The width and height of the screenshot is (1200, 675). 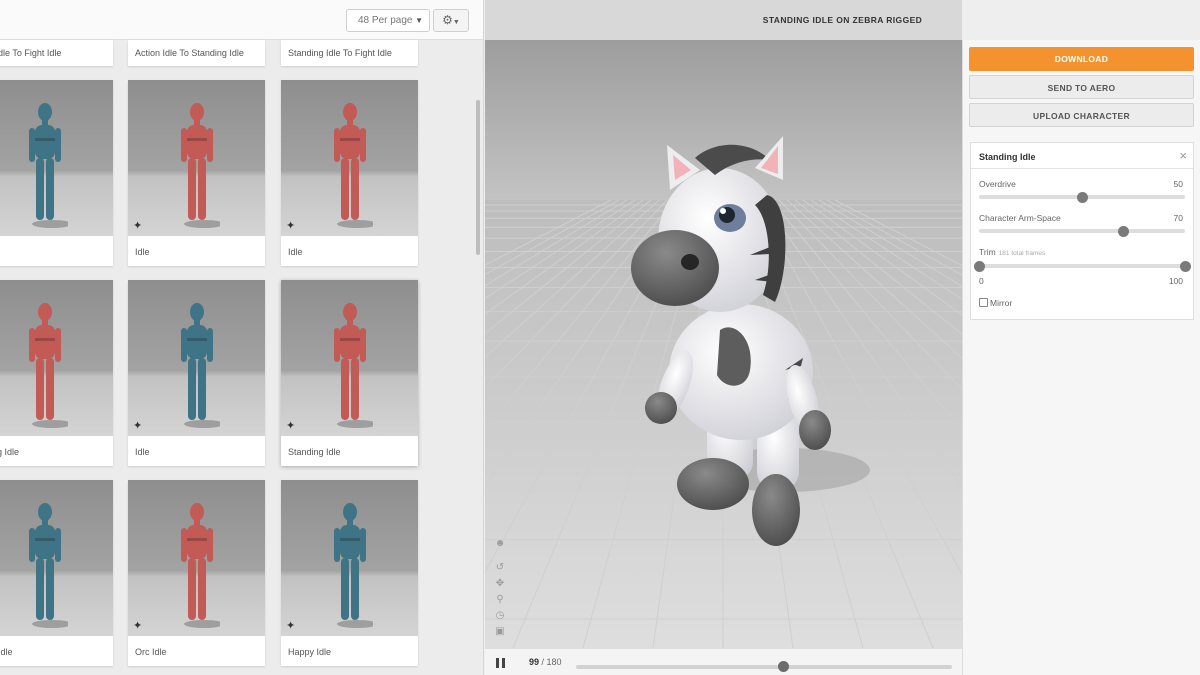 I want to click on timeline-slider, so click(x=764, y=666).